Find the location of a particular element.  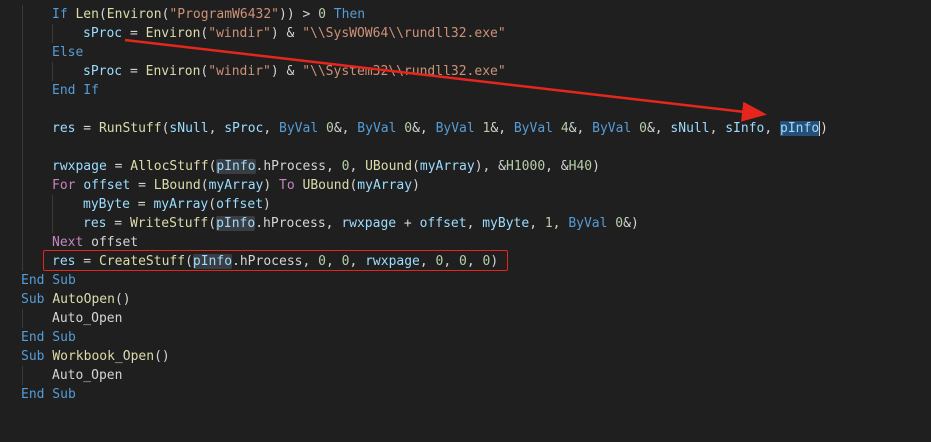

arrow-line is located at coordinates (445, 80).